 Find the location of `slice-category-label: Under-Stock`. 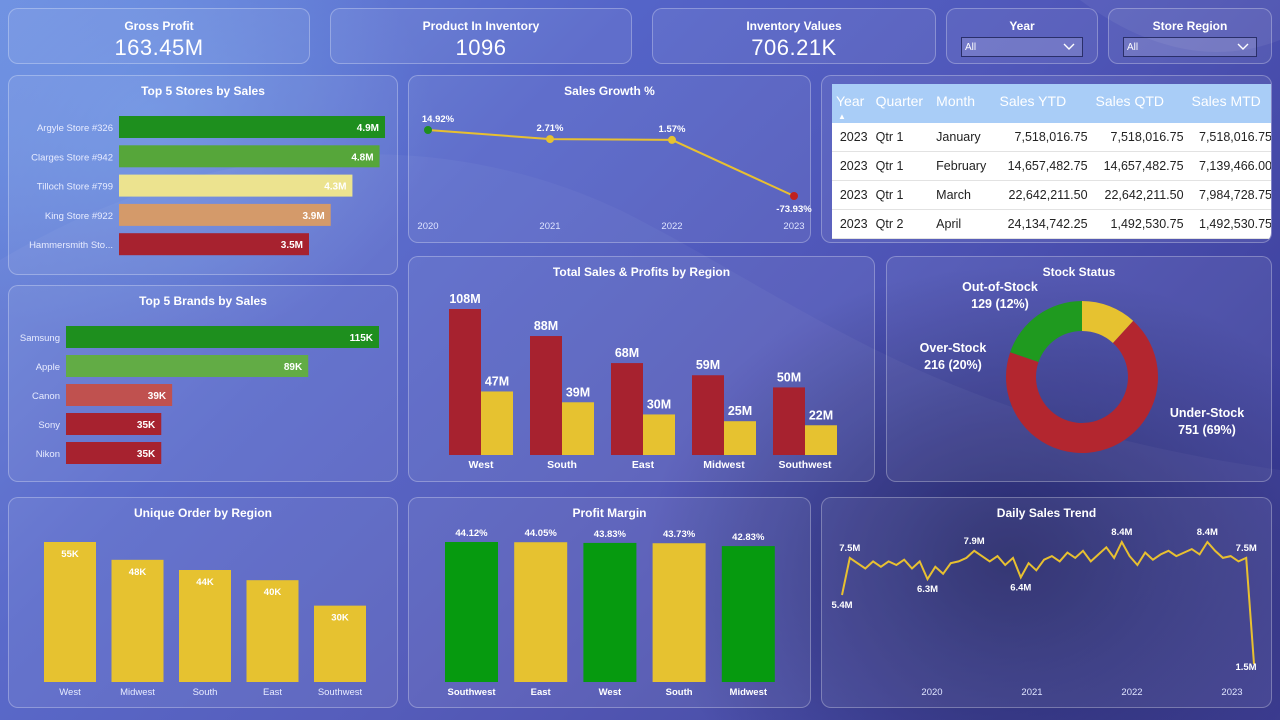

slice-category-label: Under-Stock is located at coordinates (1207, 413).